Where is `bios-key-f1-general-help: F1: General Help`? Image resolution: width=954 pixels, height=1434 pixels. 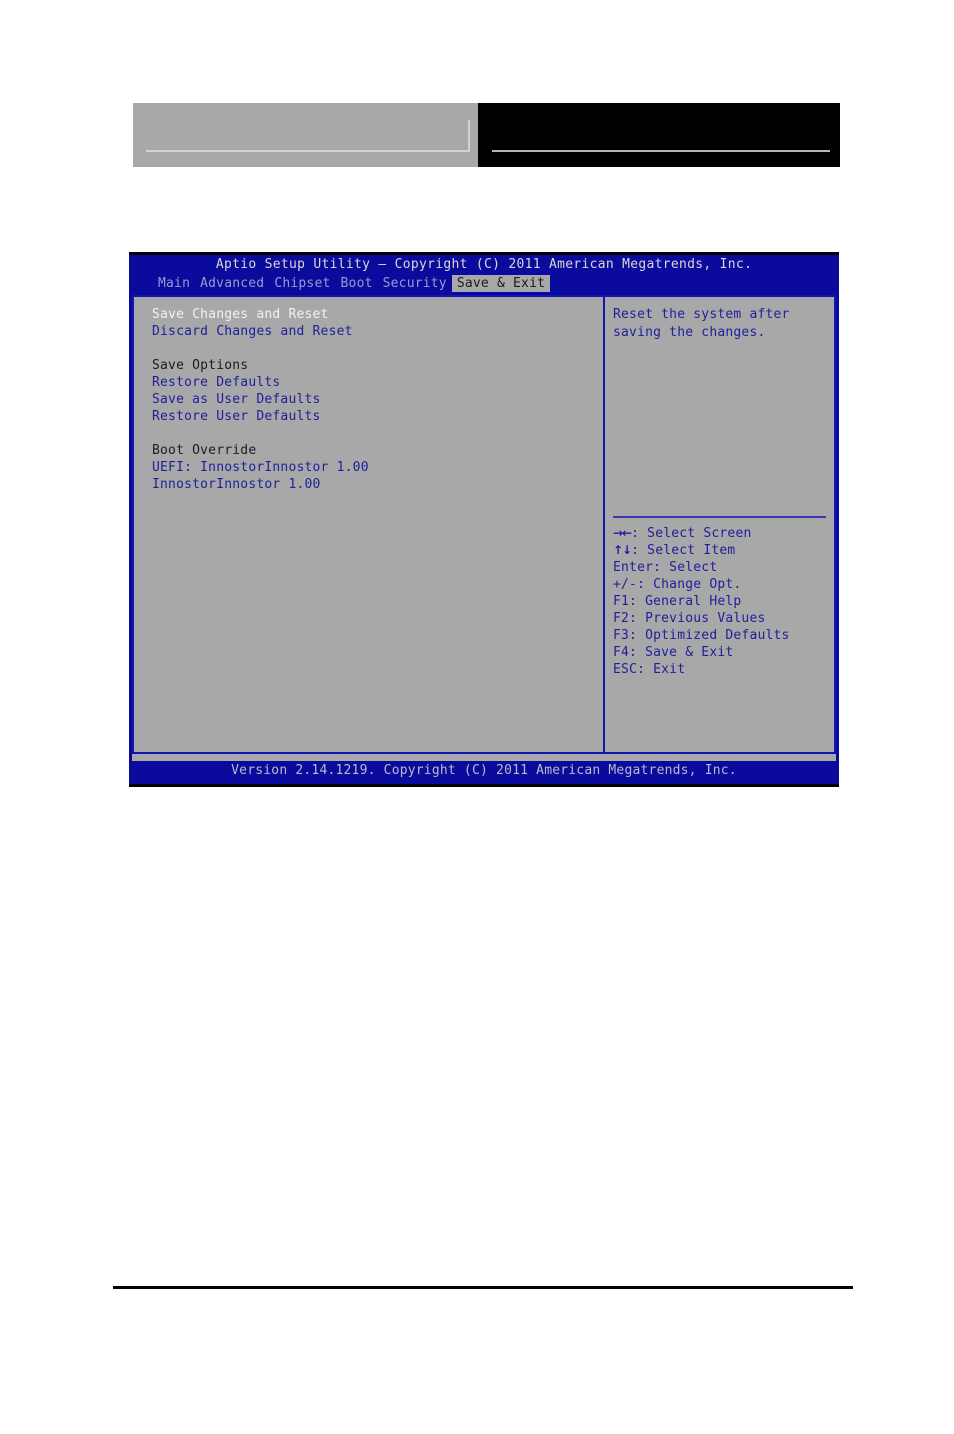
bios-key-f1-general-help: F1: General Help is located at coordinates (677, 601).